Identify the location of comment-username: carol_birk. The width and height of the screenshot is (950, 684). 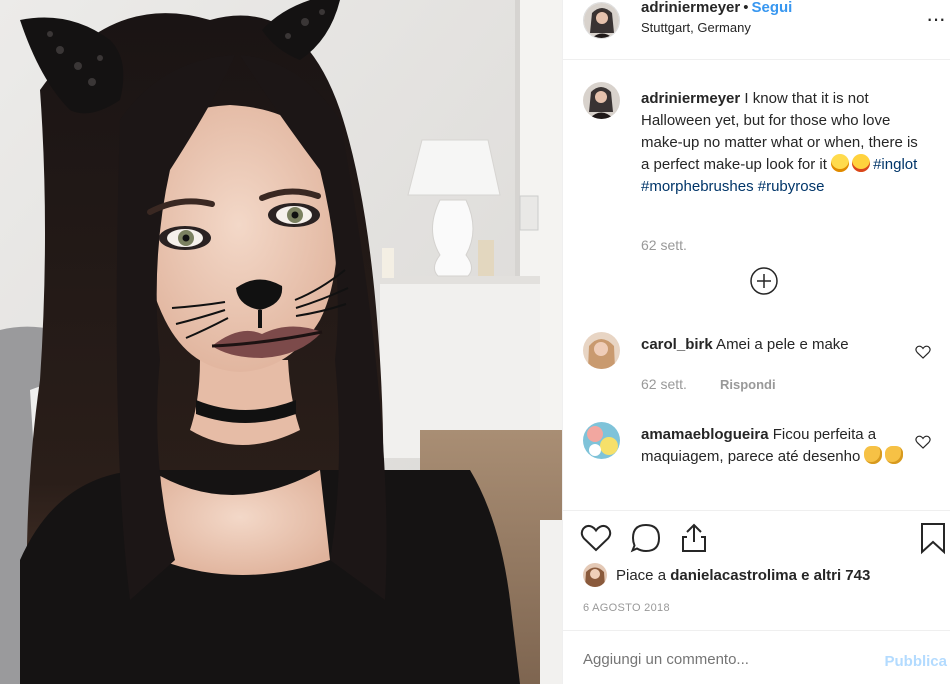
(677, 344).